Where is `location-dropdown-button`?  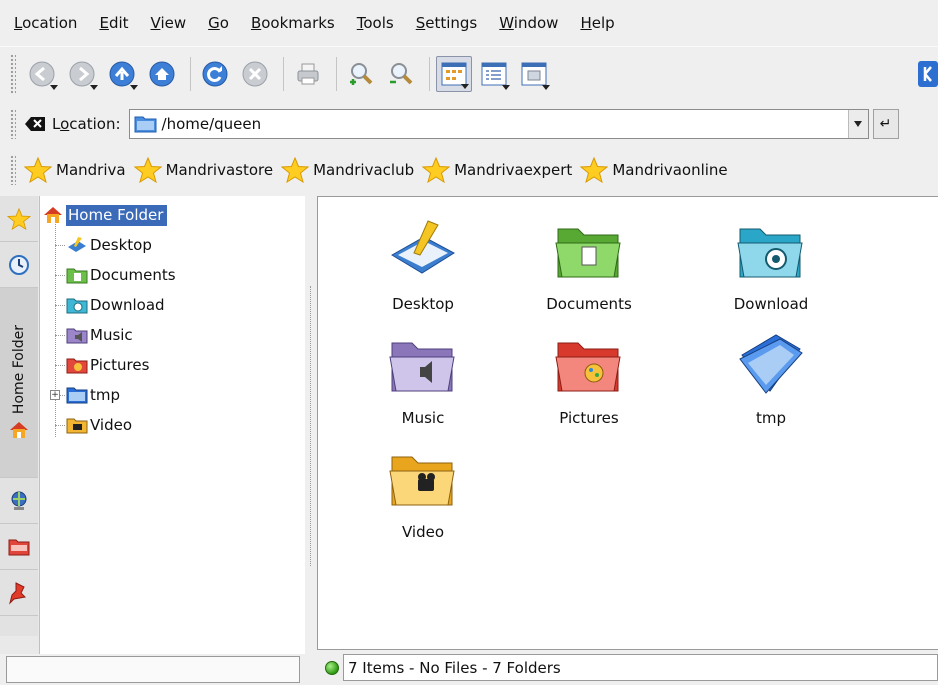 location-dropdown-button is located at coordinates (857, 124).